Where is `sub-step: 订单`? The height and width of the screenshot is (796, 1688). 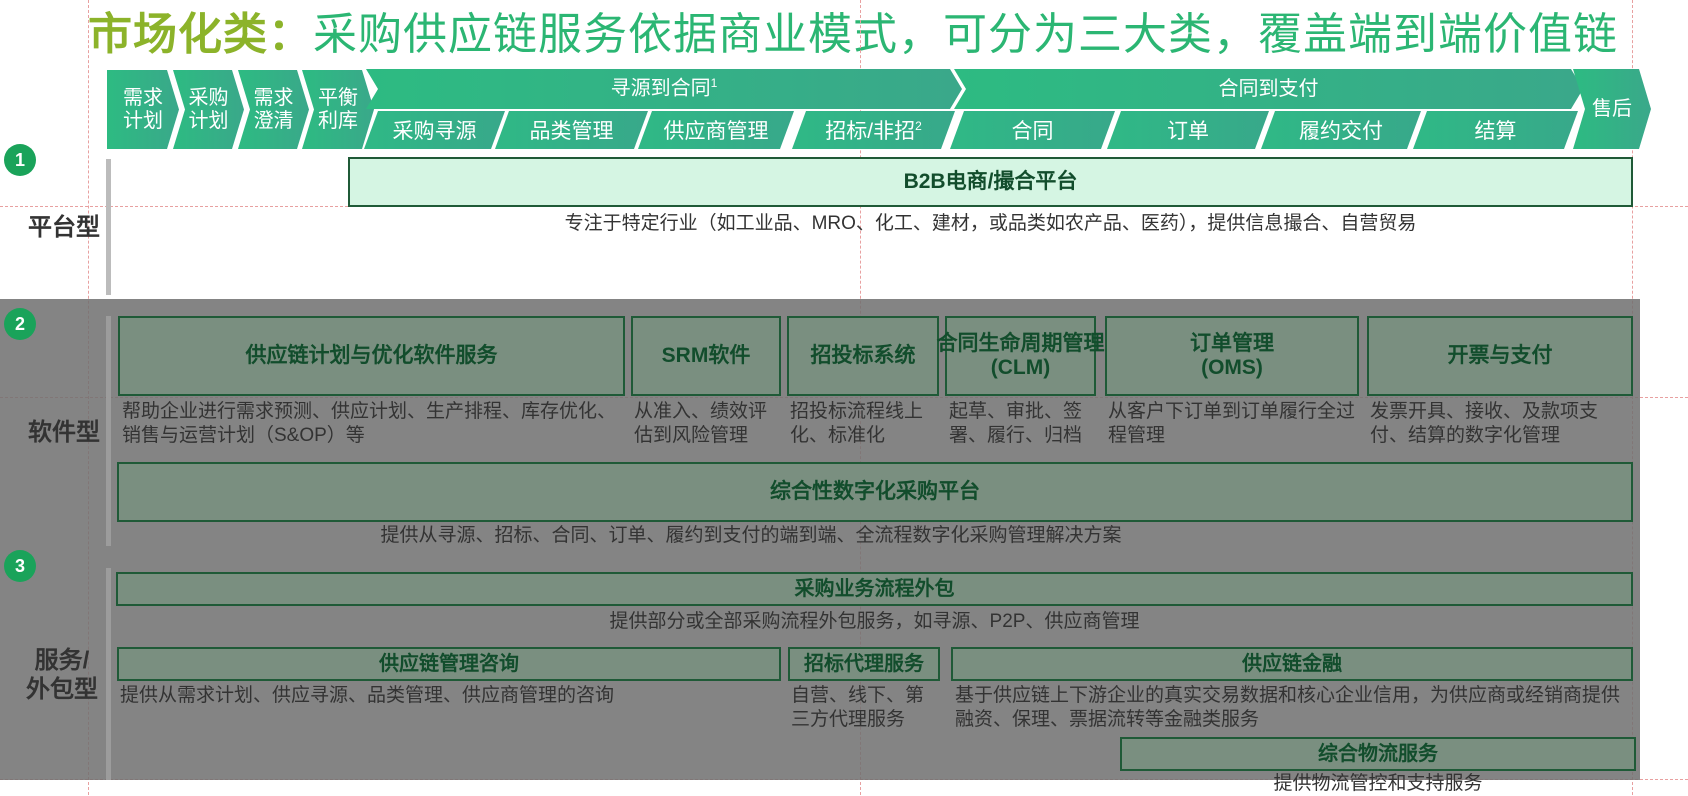 sub-step: 订单 is located at coordinates (1188, 130).